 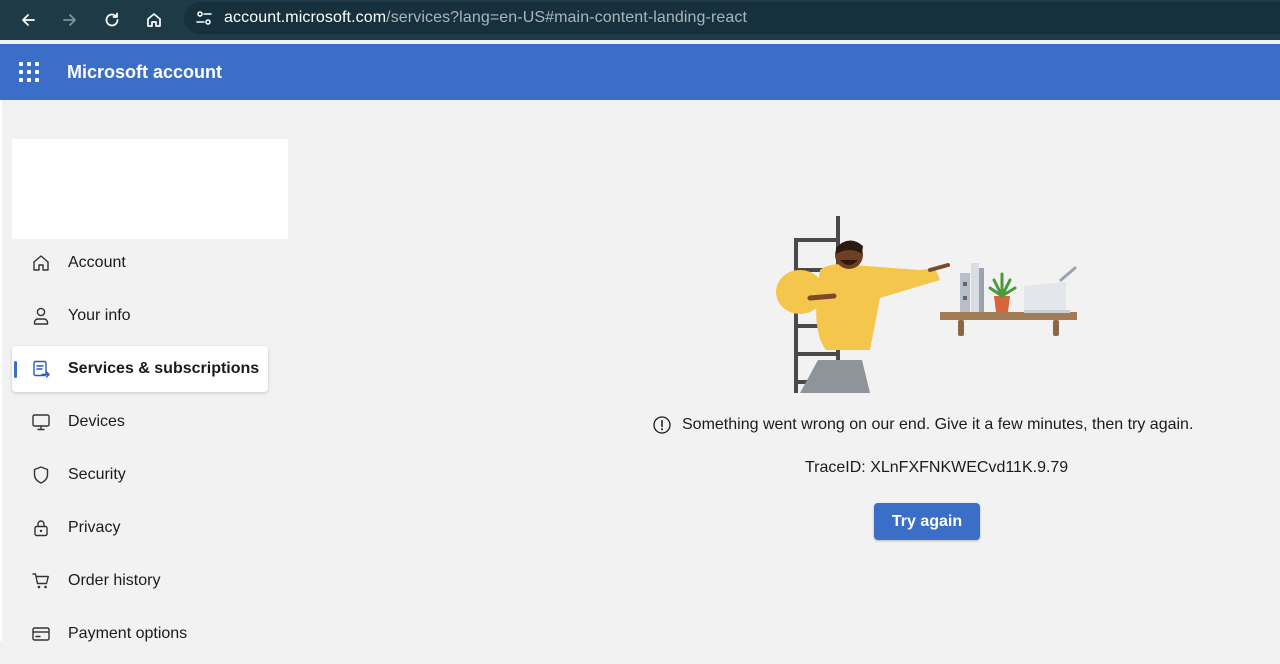 I want to click on card-icon, so click(x=41, y=634).